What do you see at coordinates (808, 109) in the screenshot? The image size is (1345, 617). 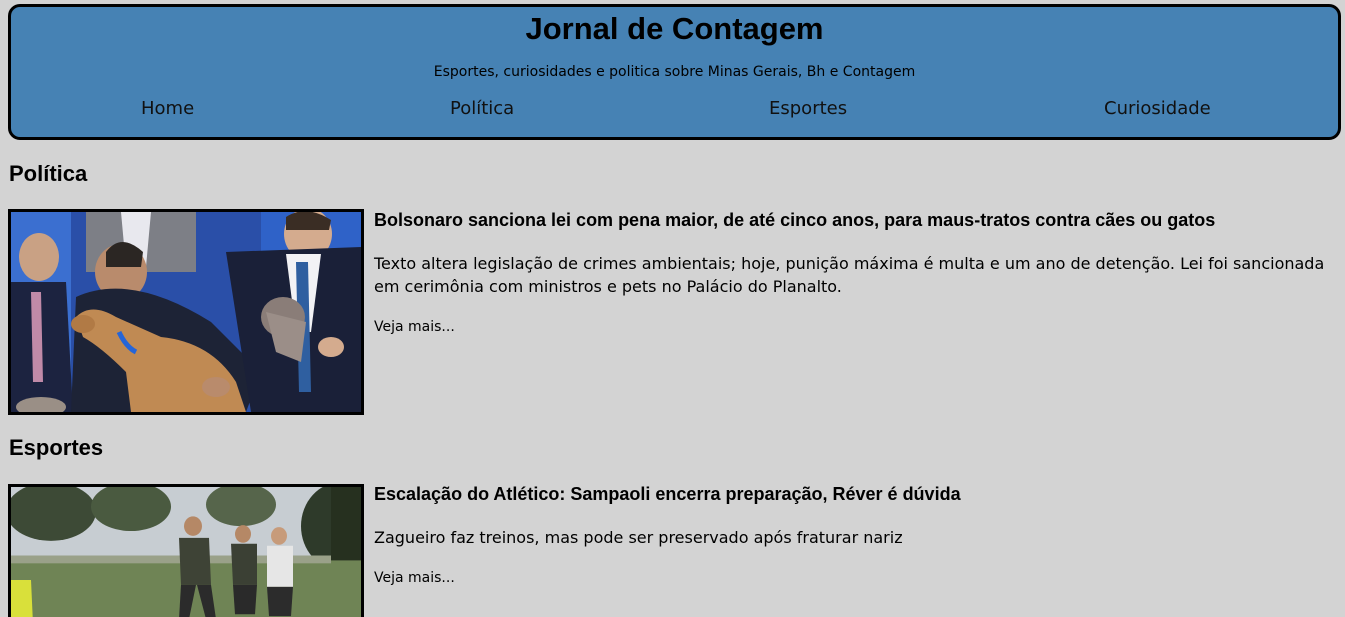 I see `nav-link-esportes: Esportes` at bounding box center [808, 109].